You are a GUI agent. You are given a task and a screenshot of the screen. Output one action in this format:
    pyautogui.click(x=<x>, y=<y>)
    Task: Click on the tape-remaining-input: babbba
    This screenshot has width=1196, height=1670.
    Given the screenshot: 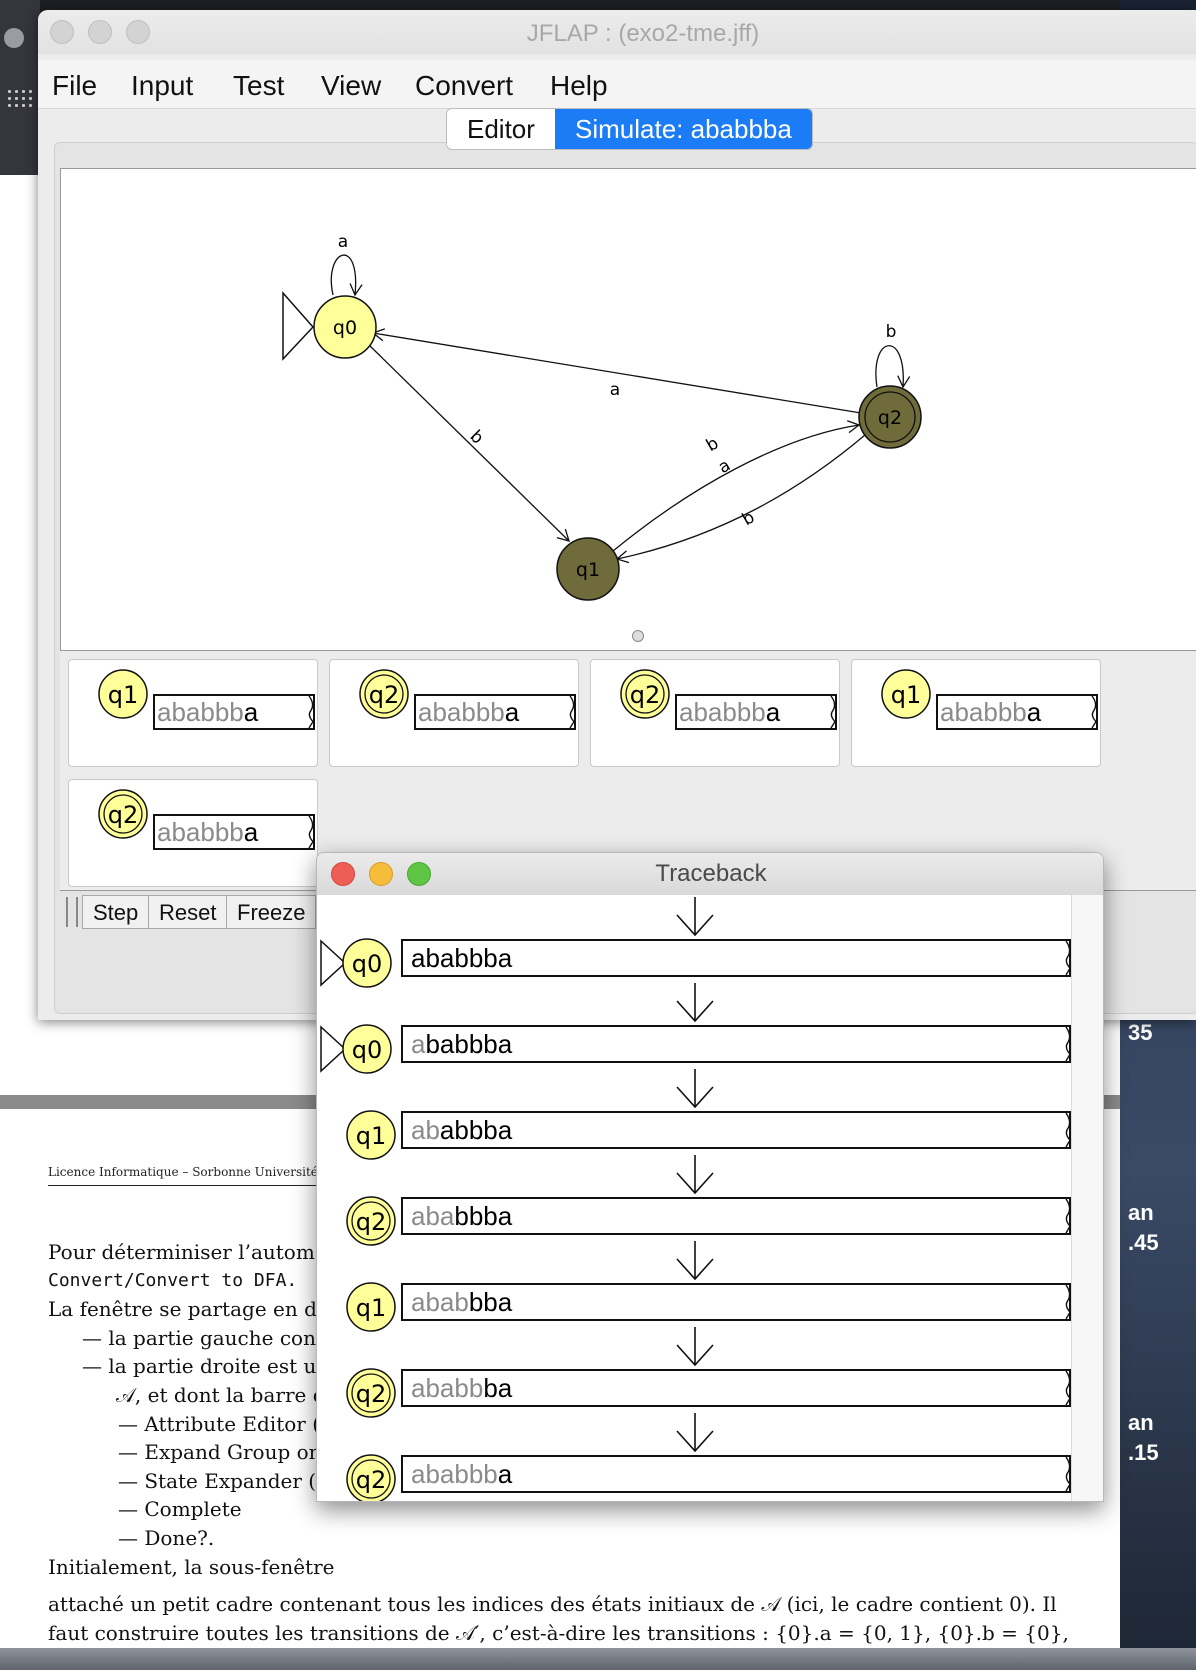 What is the action you would take?
    pyautogui.click(x=469, y=1044)
    